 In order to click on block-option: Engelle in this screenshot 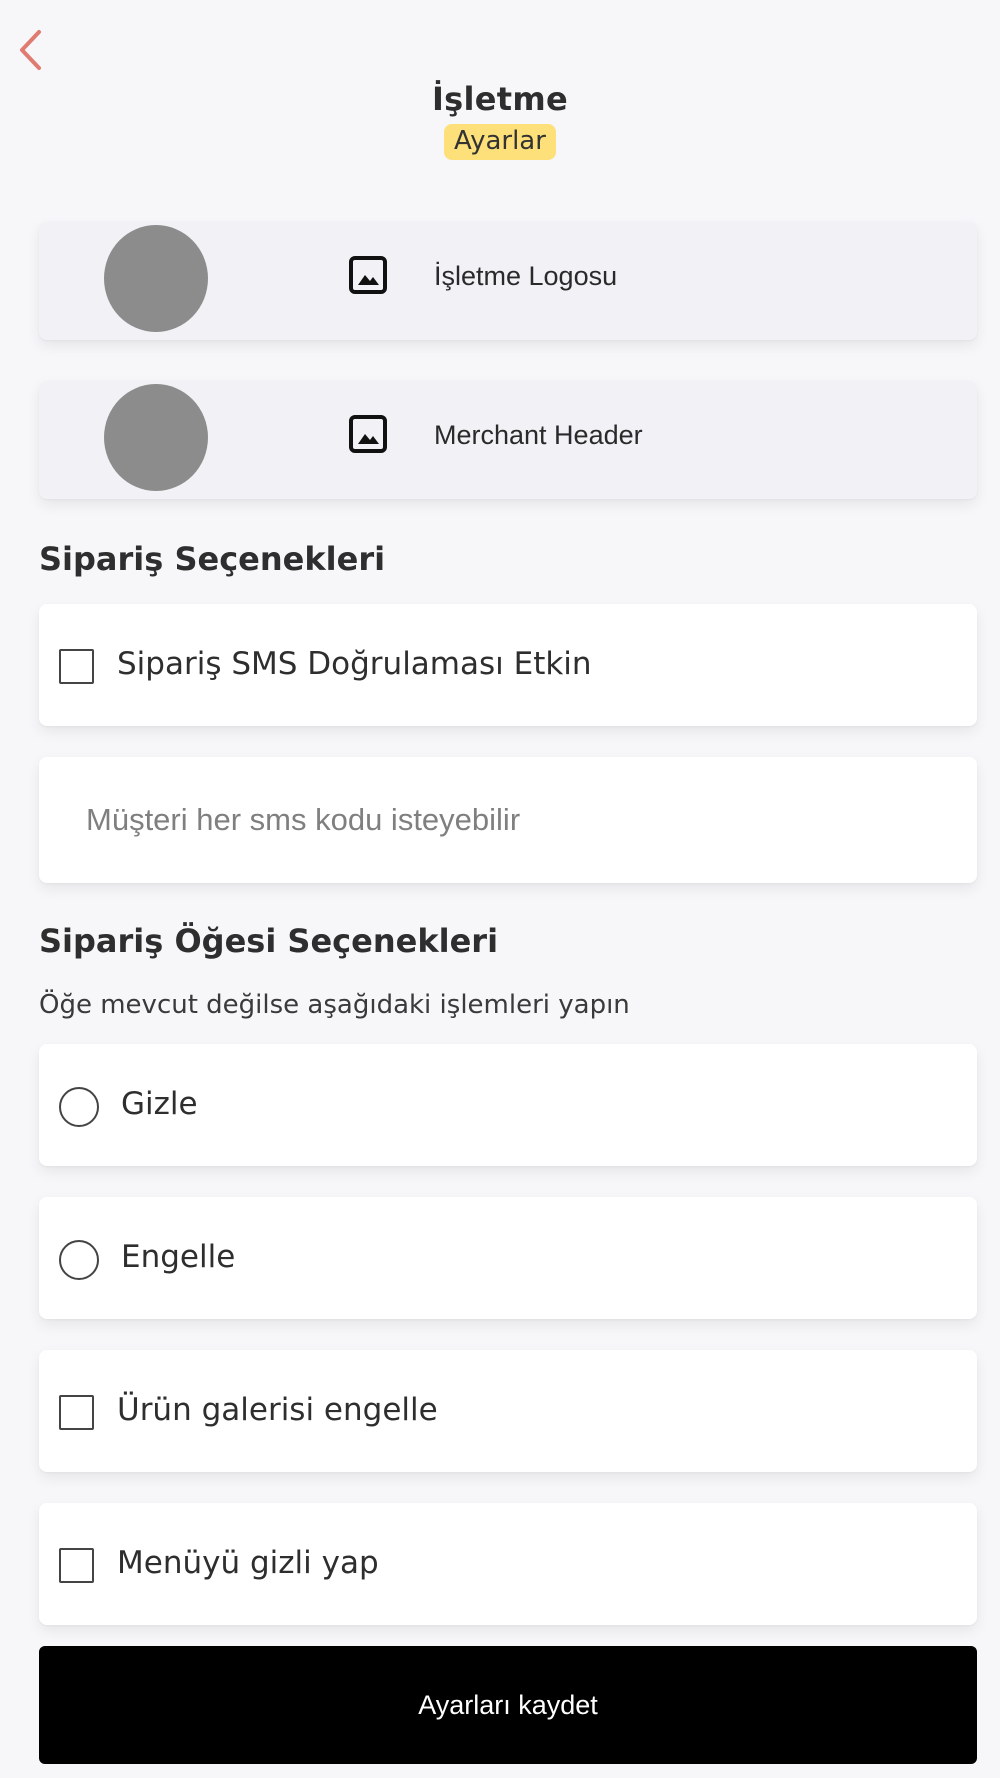, I will do `click(508, 1258)`.